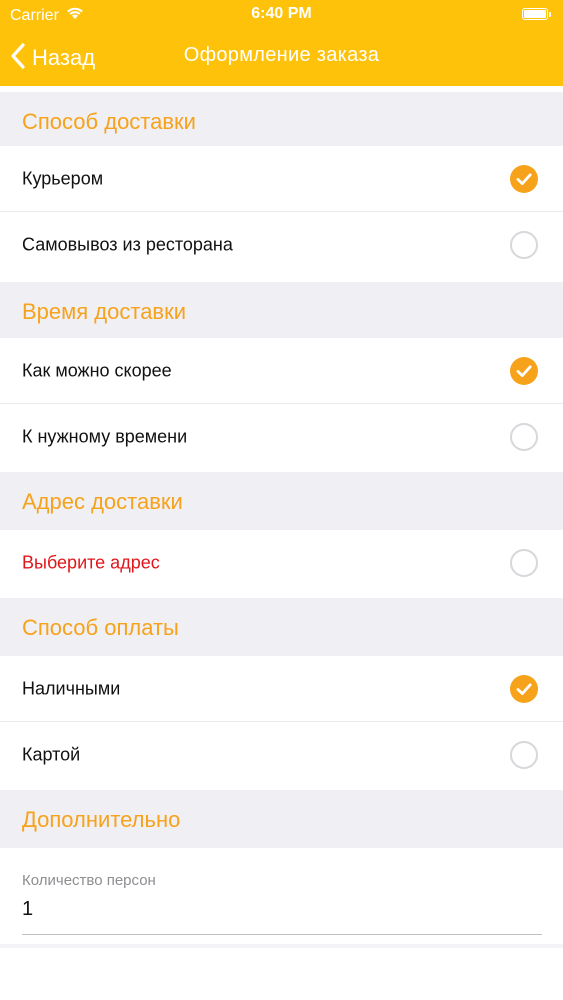  I want to click on option-row-select-address: Выберите адрес, so click(281, 563).